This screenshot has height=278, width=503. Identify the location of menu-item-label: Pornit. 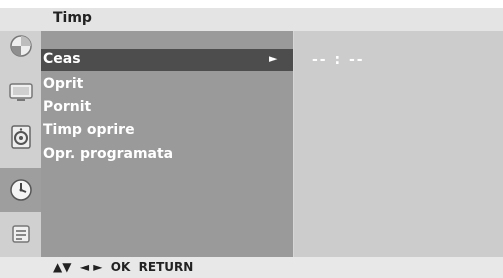
(67, 107).